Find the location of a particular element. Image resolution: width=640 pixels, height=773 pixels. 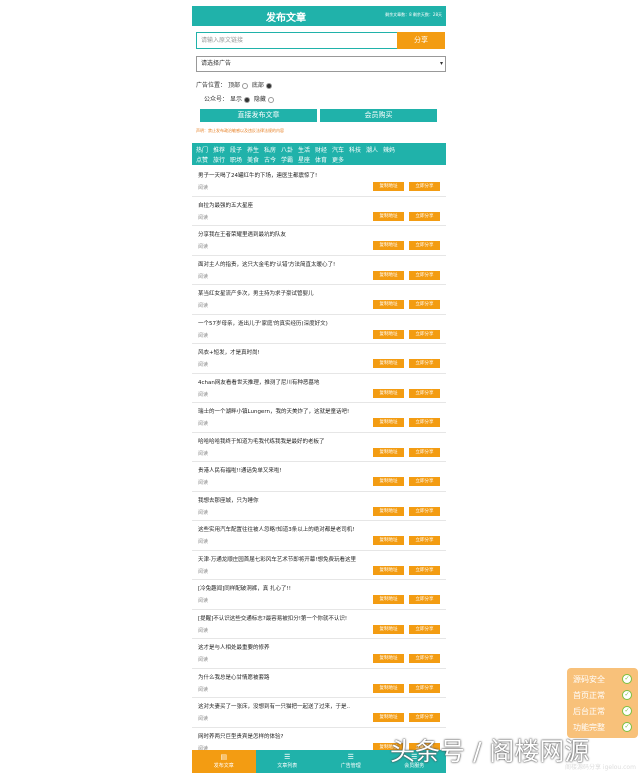

read-label: 阅读 is located at coordinates (203, 630).